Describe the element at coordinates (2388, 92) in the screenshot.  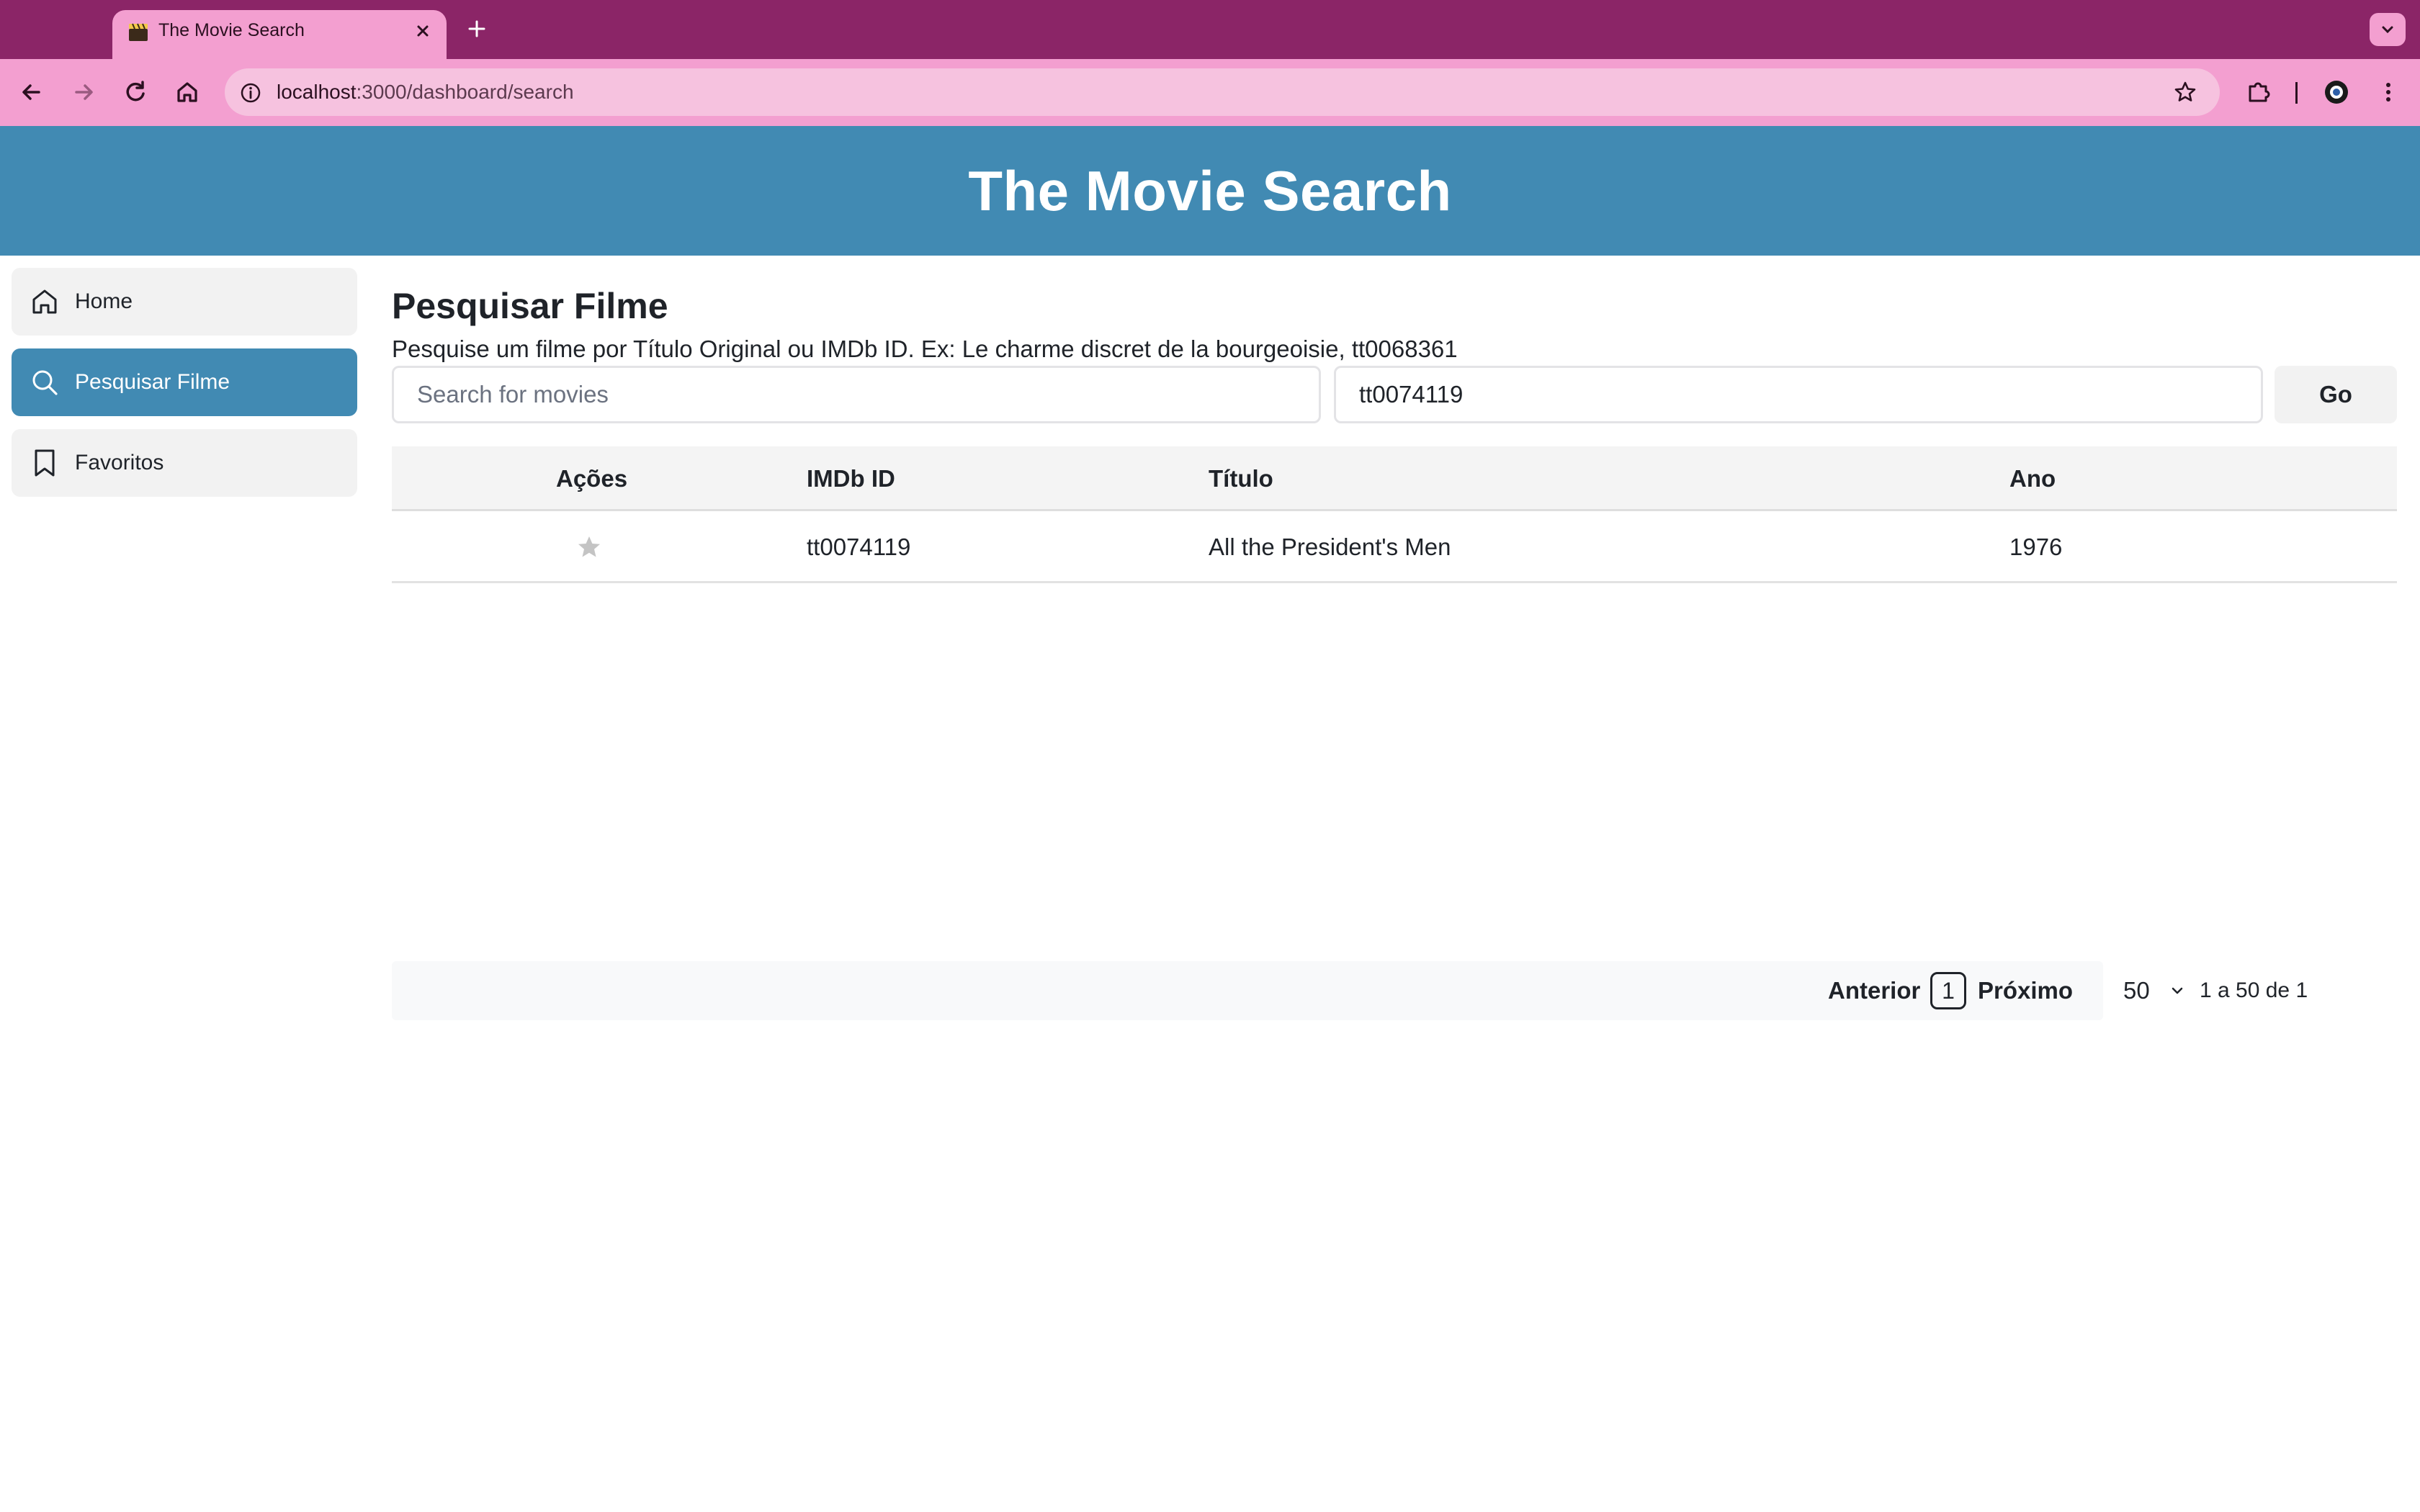
I see `more-menu-icon` at that location.